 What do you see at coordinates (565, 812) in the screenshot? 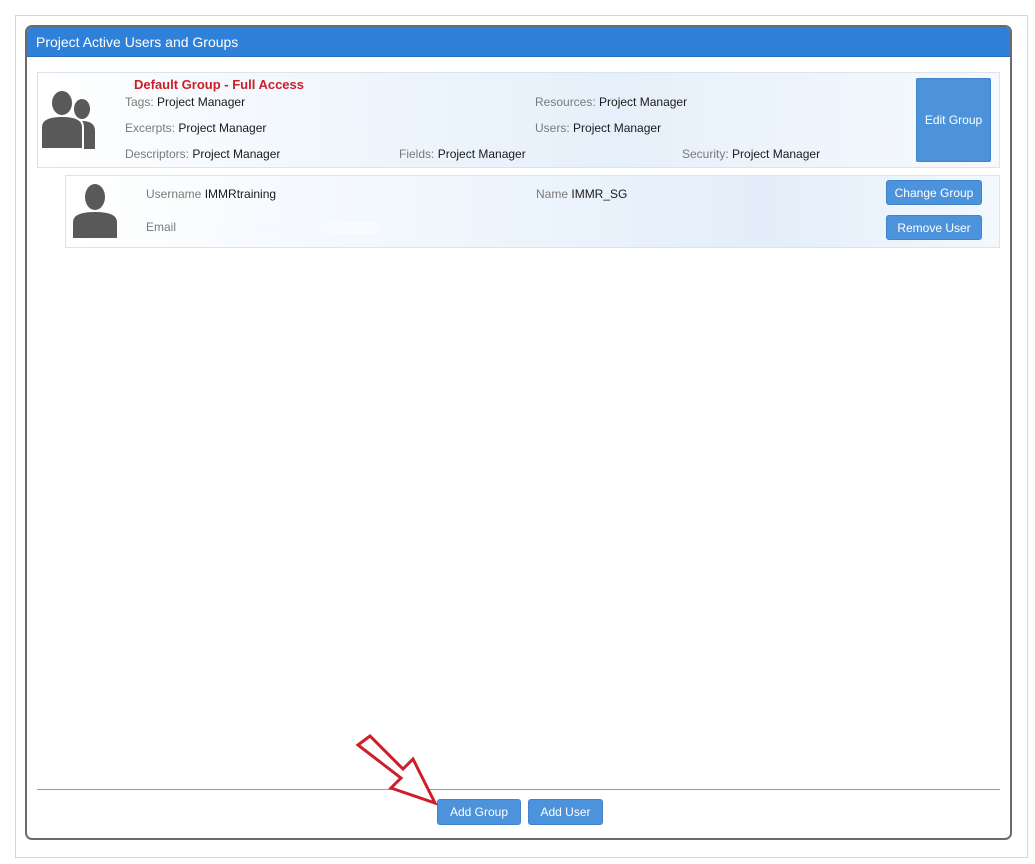
I see `add-user-button: Add User` at bounding box center [565, 812].